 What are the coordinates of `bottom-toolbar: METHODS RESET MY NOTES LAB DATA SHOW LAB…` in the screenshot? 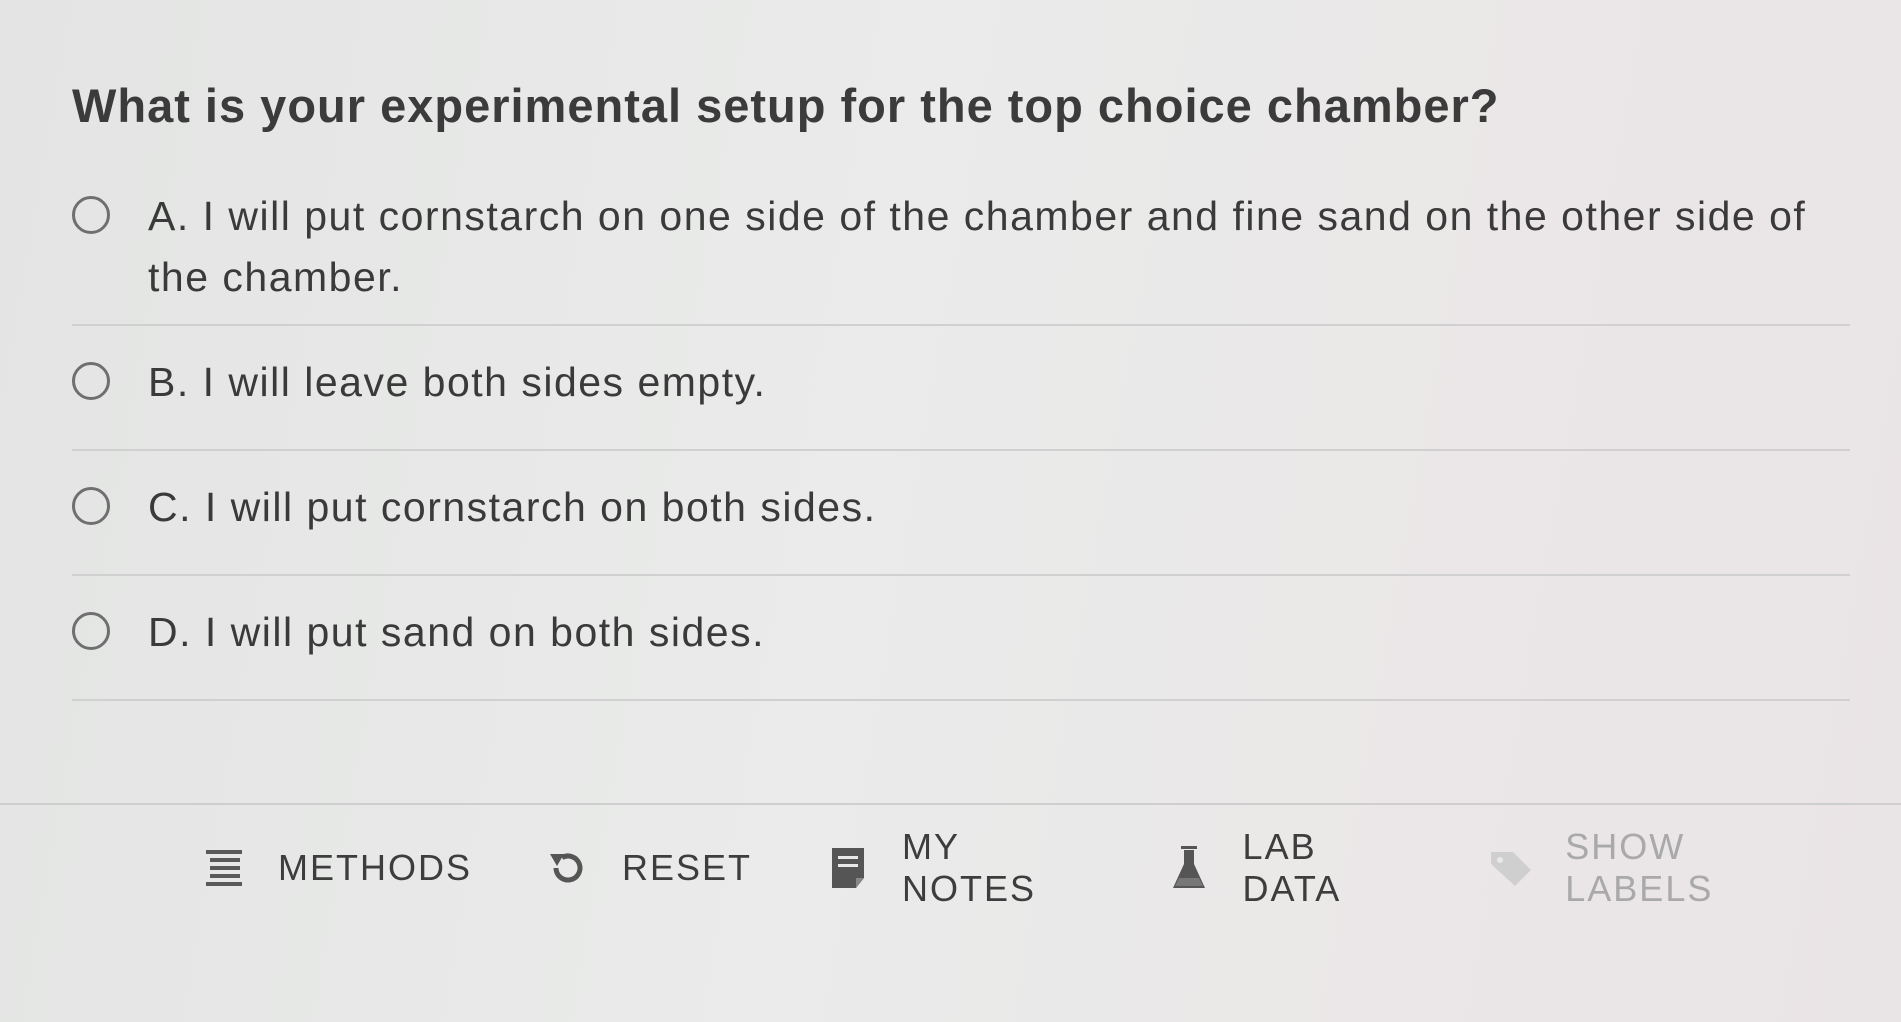 It's located at (1050, 867).